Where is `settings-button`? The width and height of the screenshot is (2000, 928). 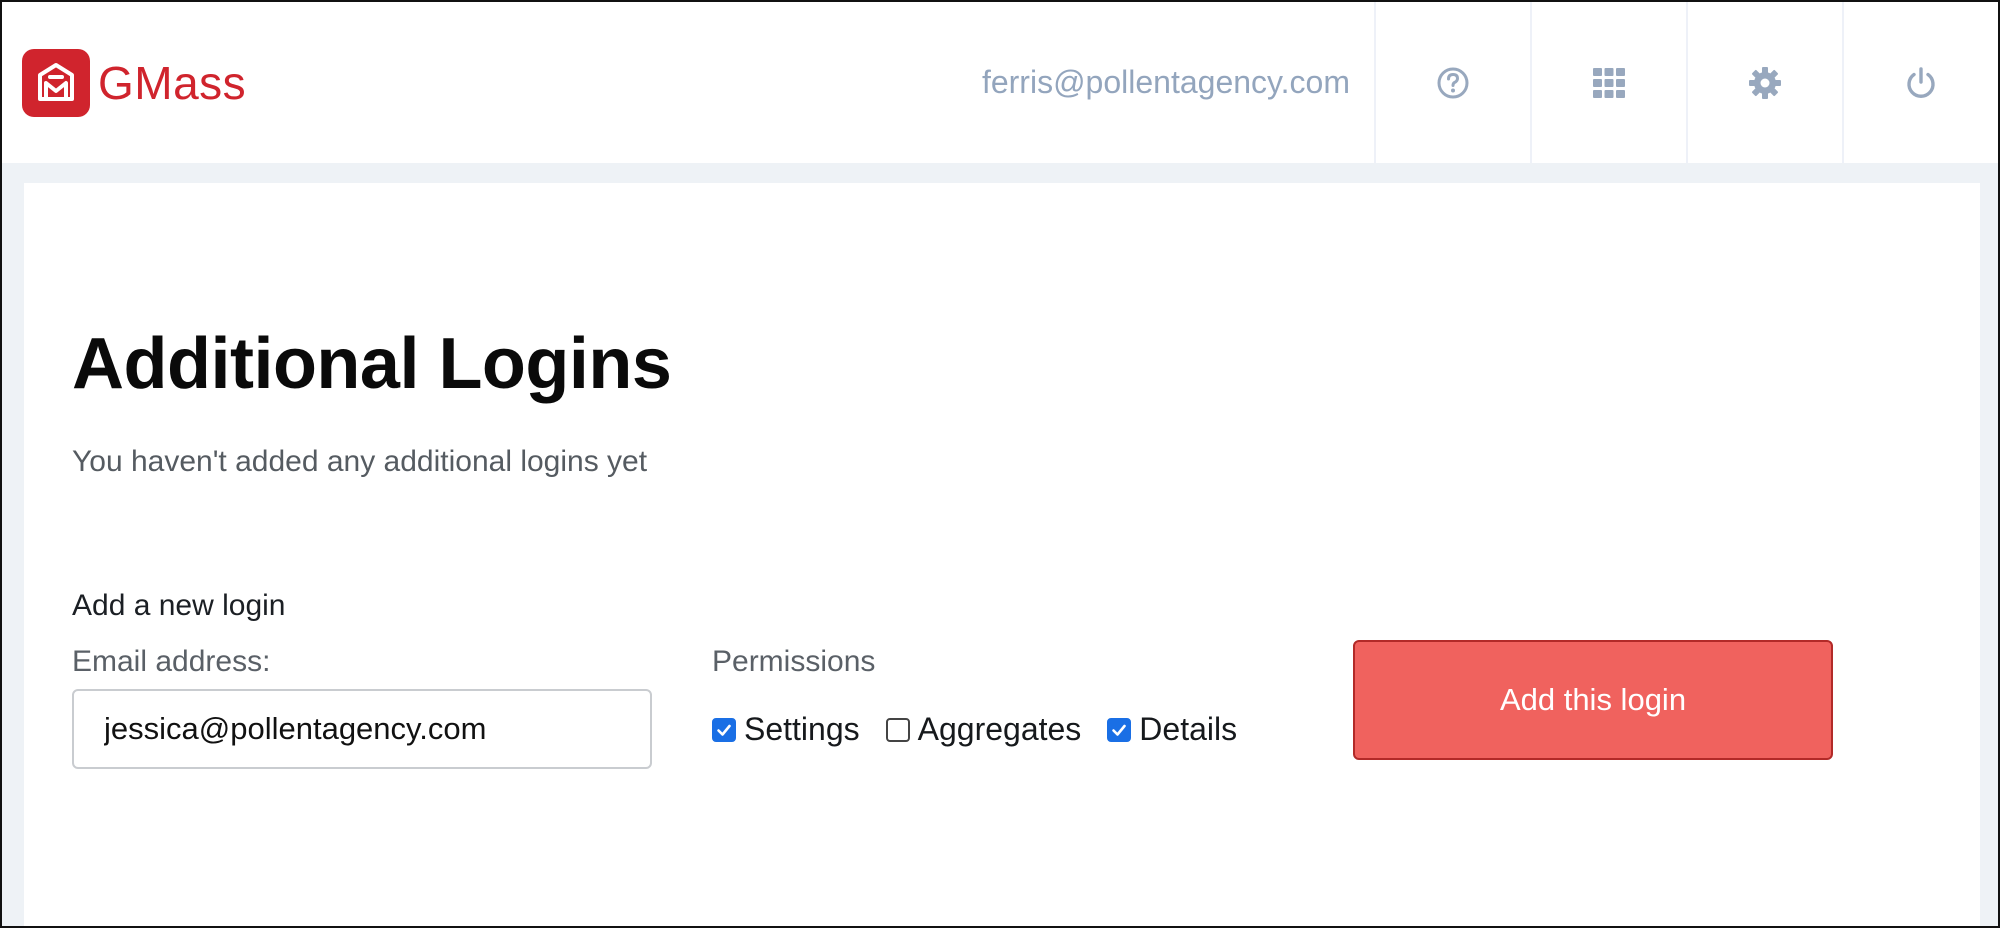
settings-button is located at coordinates (1764, 82).